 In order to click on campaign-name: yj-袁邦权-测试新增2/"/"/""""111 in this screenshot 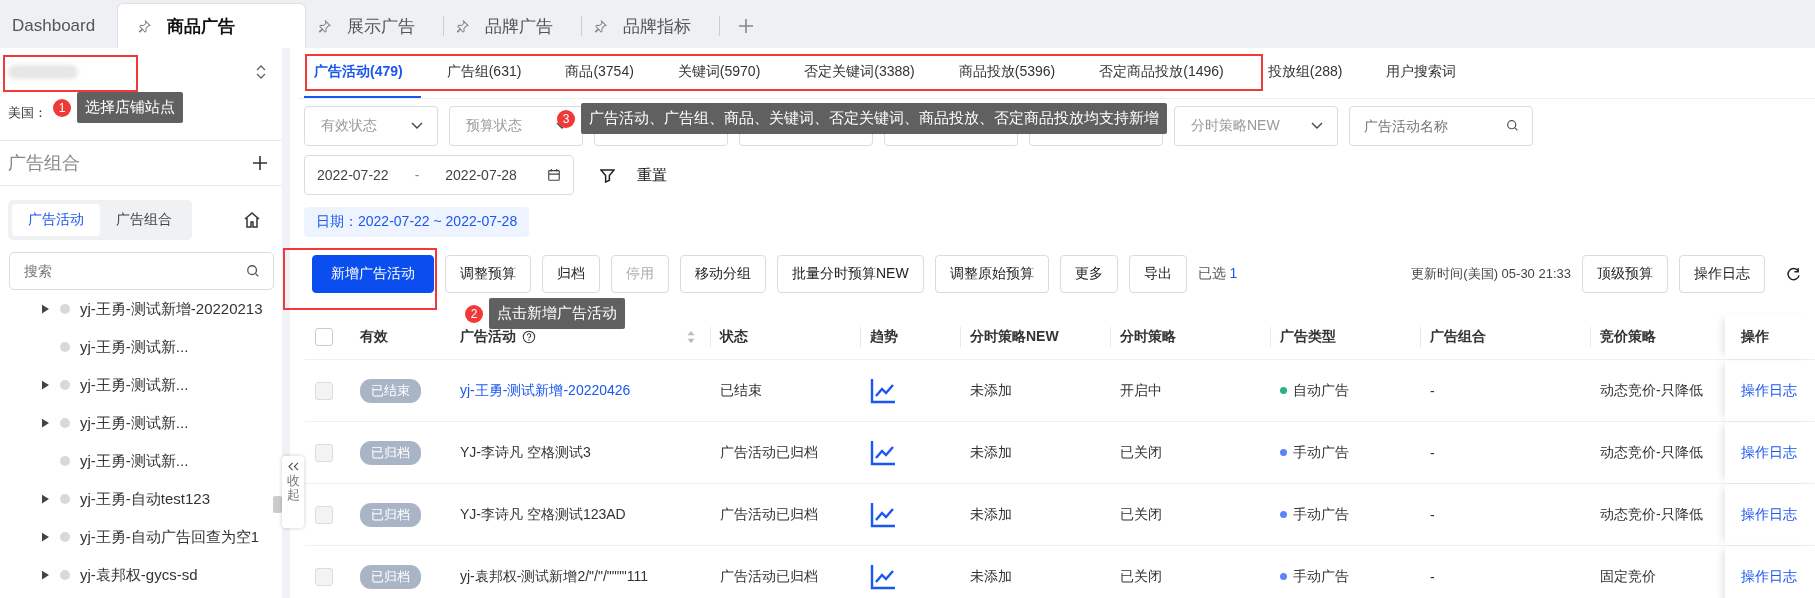, I will do `click(554, 576)`.